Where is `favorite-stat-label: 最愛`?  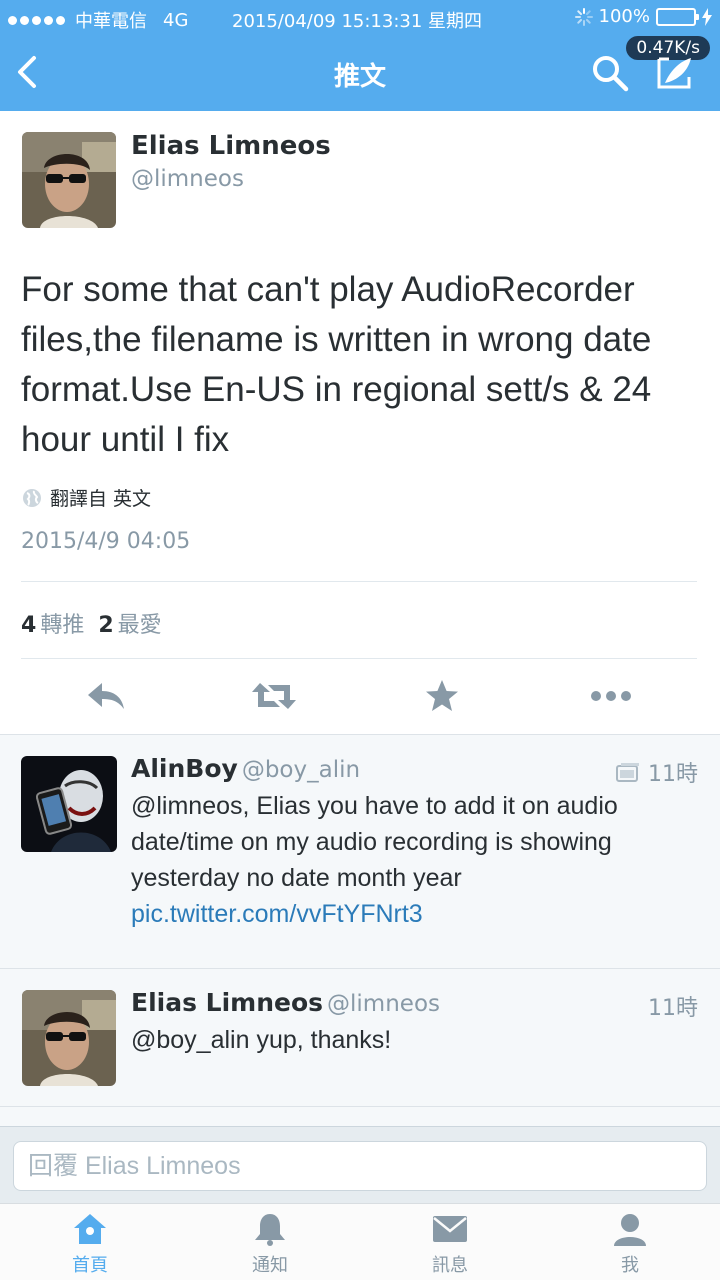
favorite-stat-label: 最愛 is located at coordinates (139, 625).